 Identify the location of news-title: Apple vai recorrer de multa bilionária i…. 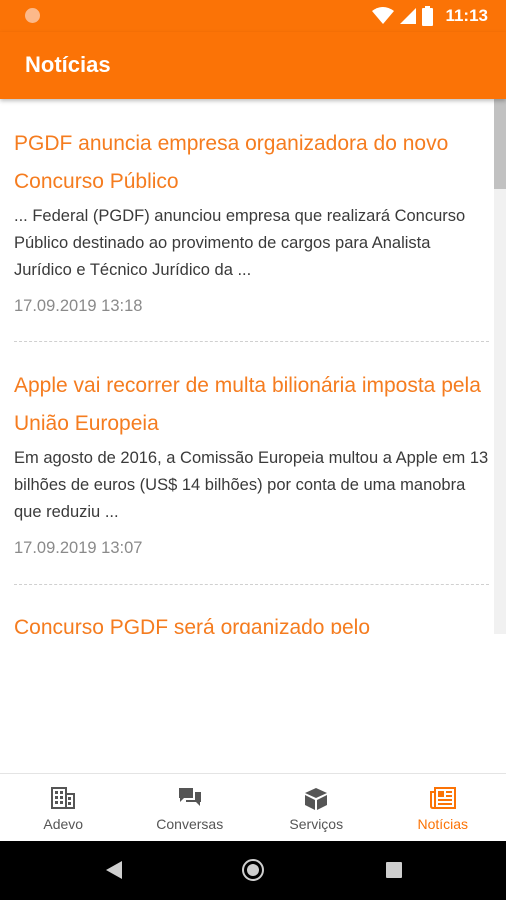
(251, 405).